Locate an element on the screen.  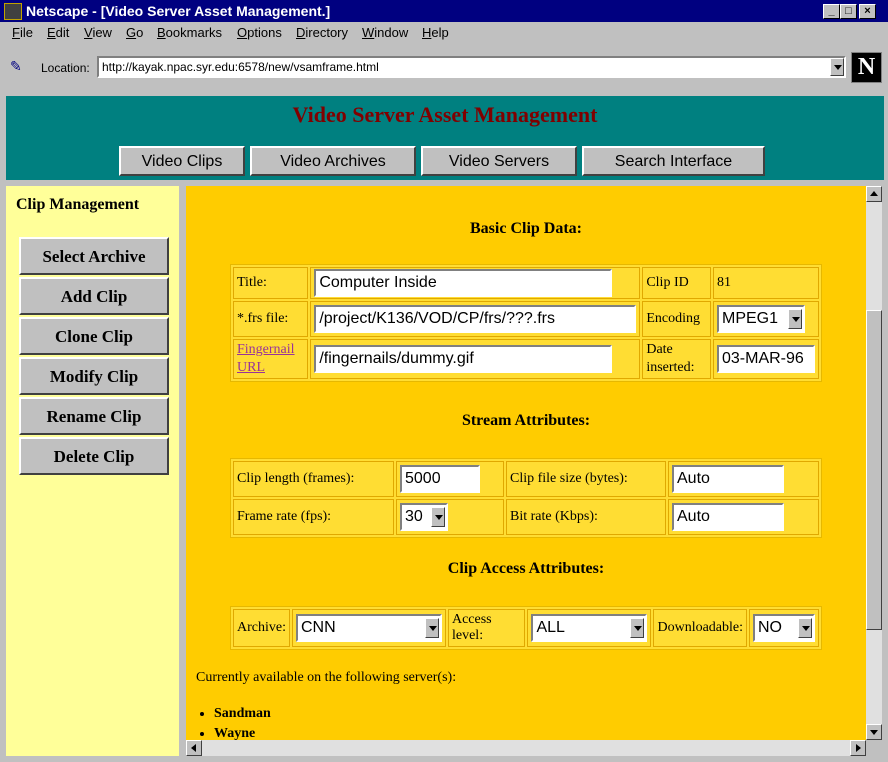
search-interface-button: Search Interface is located at coordinates (673, 161).